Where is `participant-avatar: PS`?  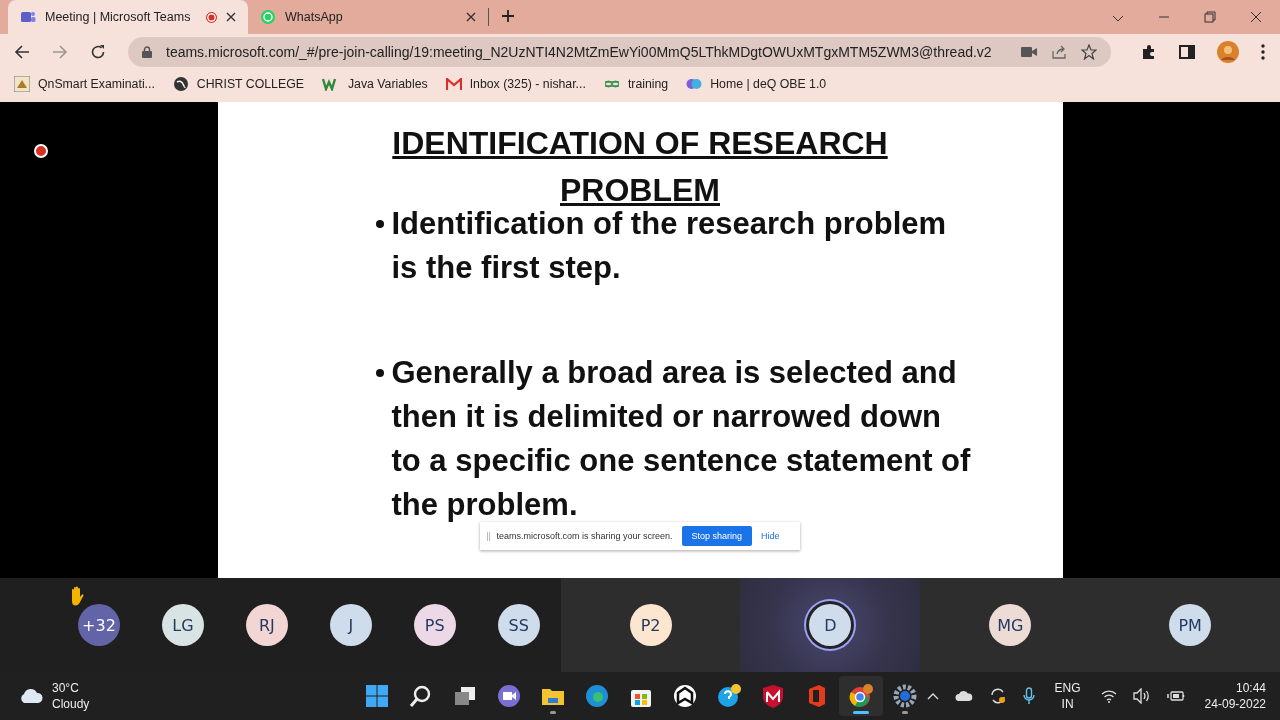
participant-avatar: PS is located at coordinates (434, 625).